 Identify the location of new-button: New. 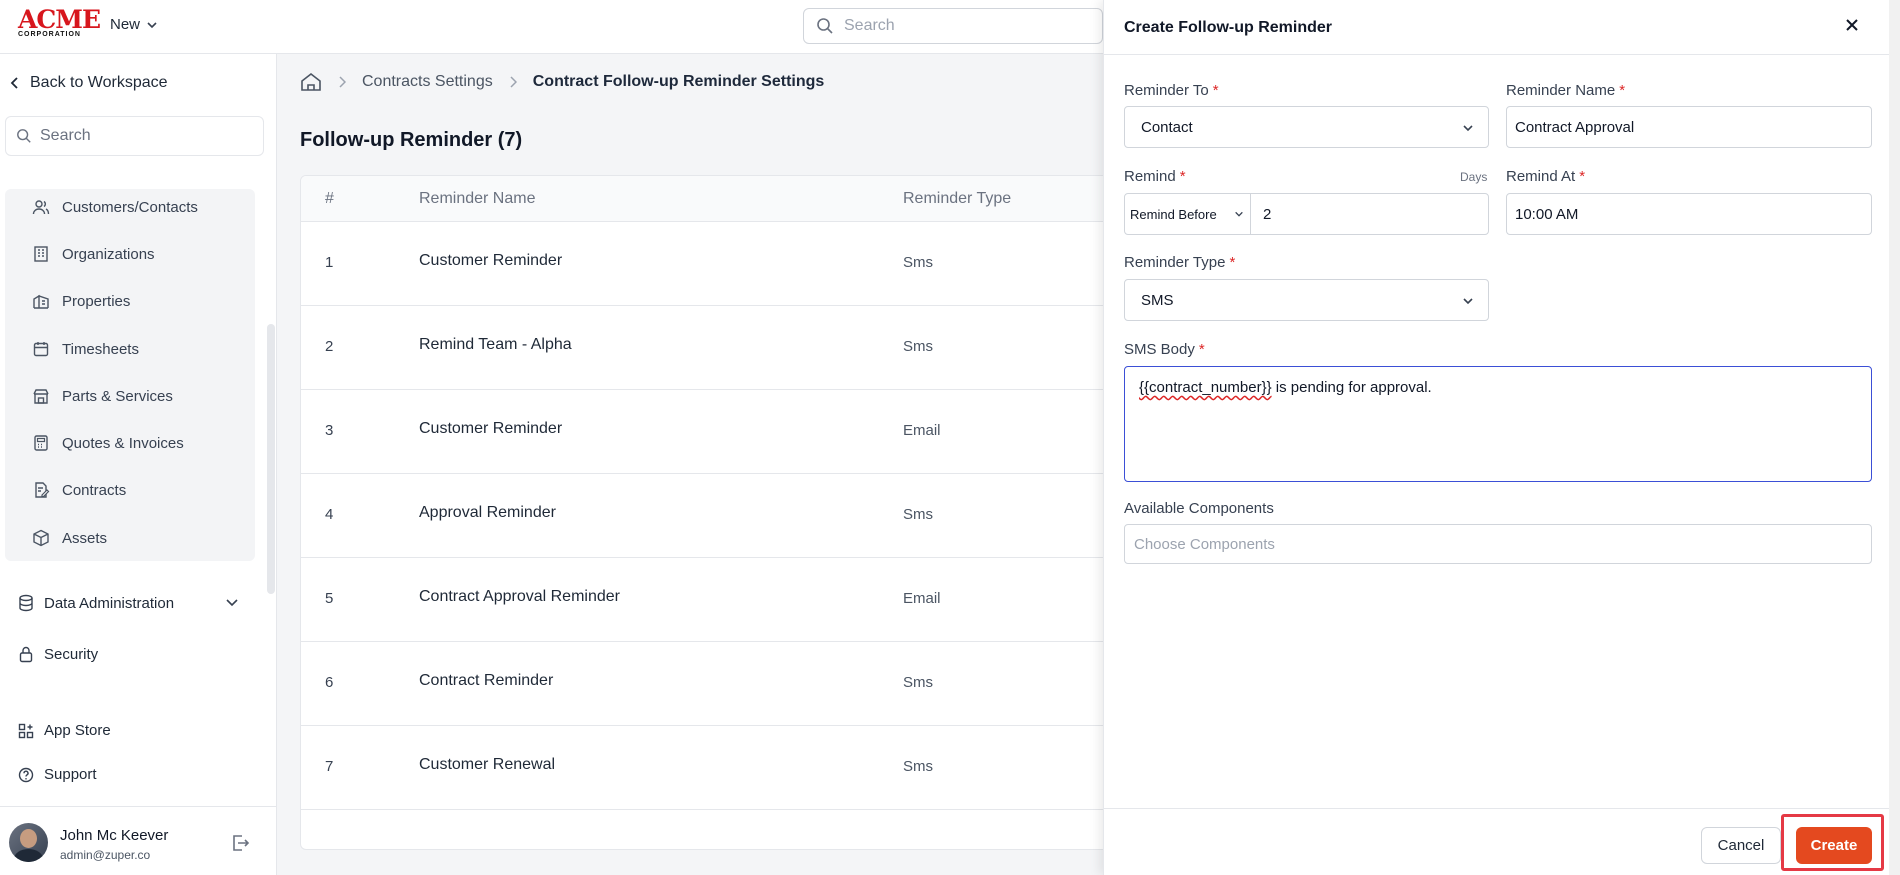
(134, 24).